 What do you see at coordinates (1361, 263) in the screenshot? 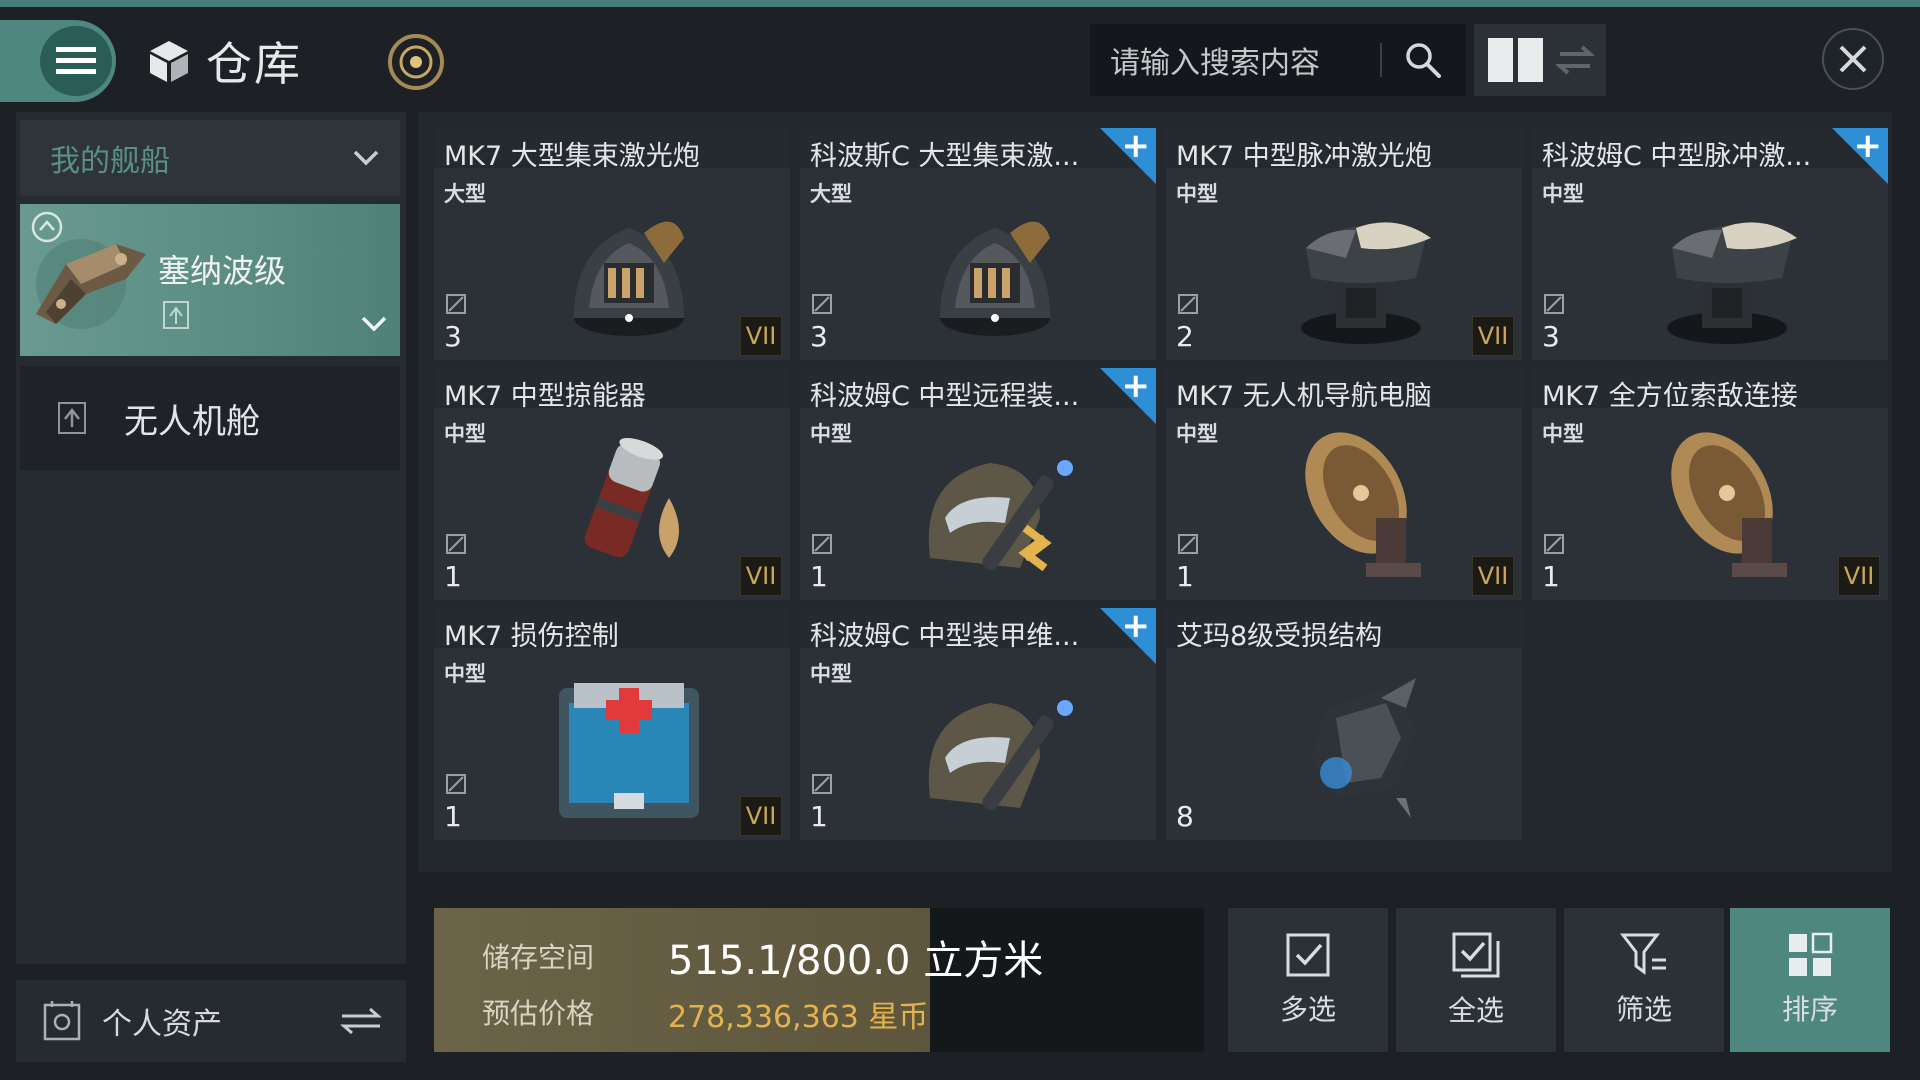
I see `pulse-laser-turret-icon` at bounding box center [1361, 263].